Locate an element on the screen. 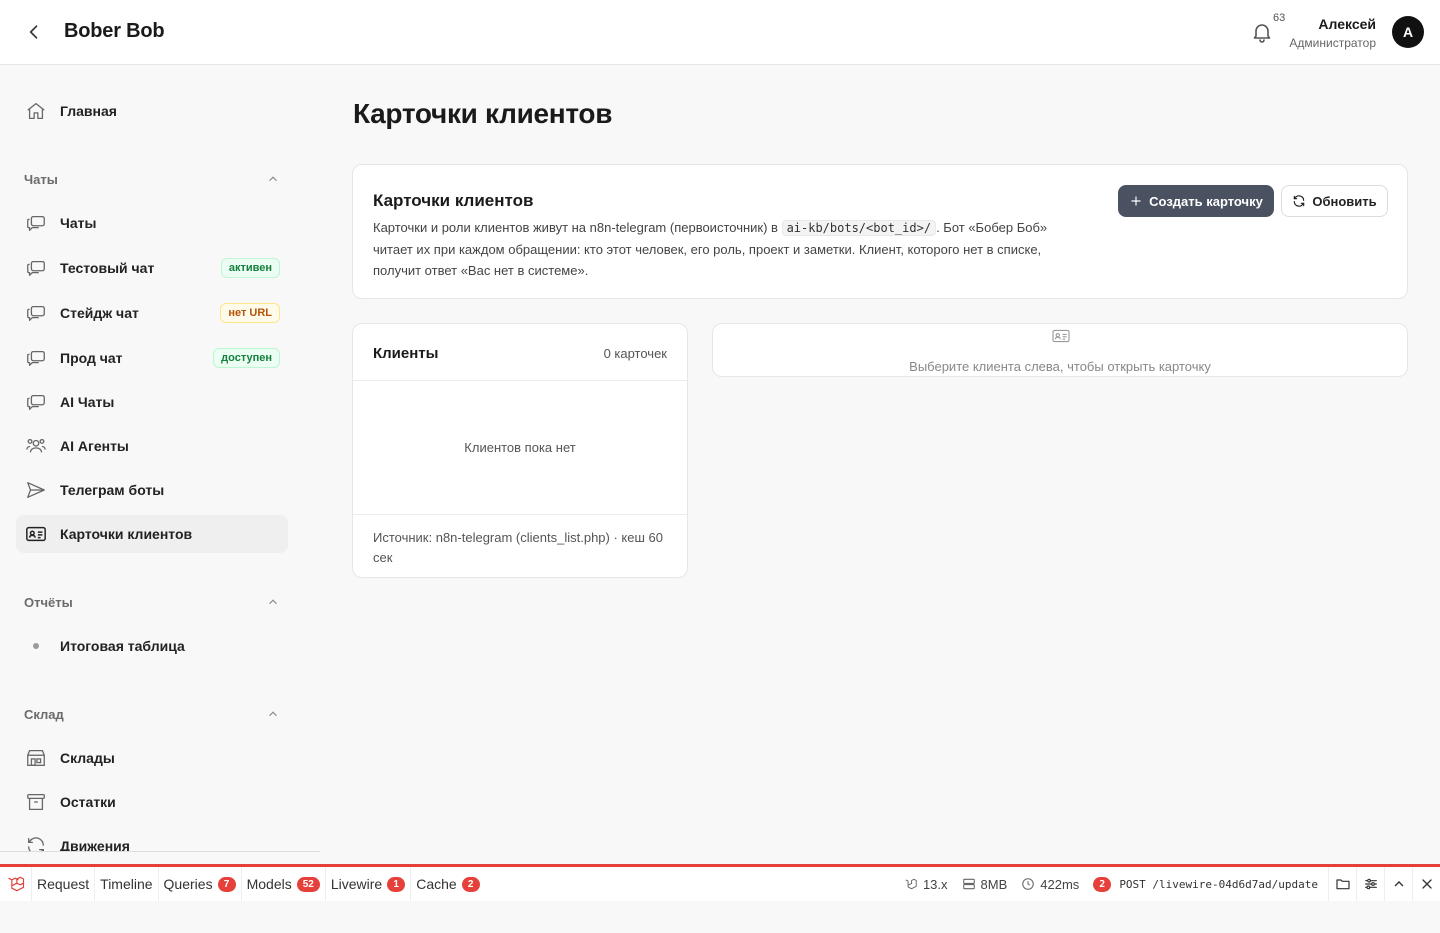  stat-value: 13.x is located at coordinates (935, 884).